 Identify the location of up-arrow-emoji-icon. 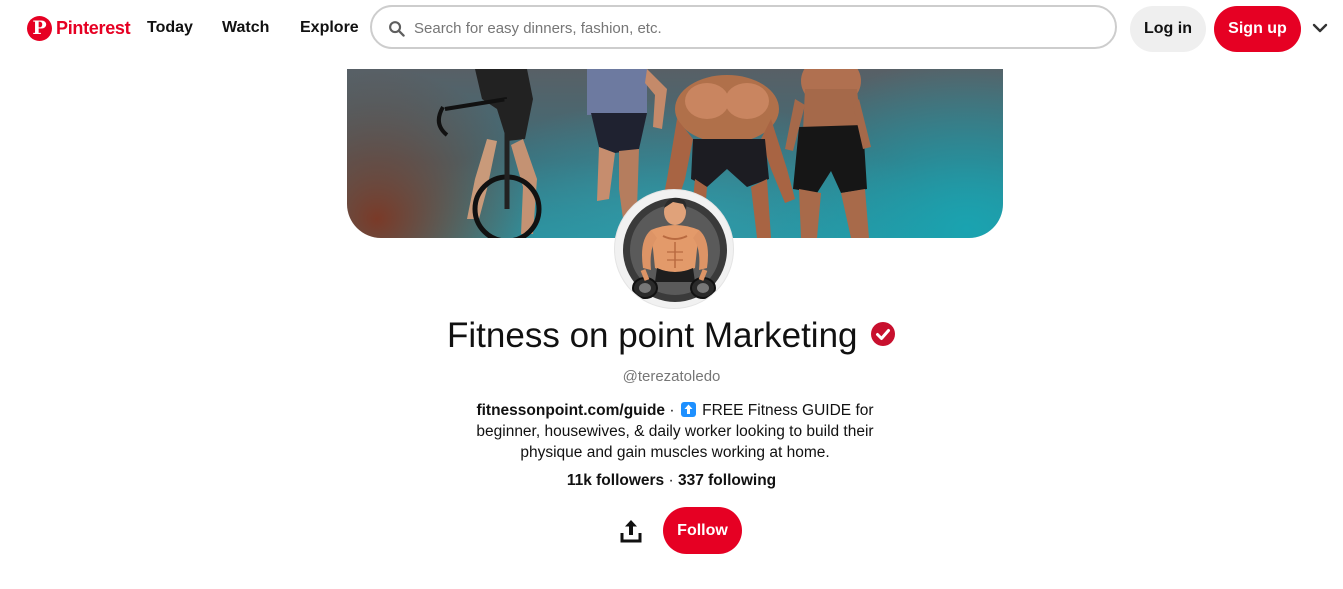
(688, 409).